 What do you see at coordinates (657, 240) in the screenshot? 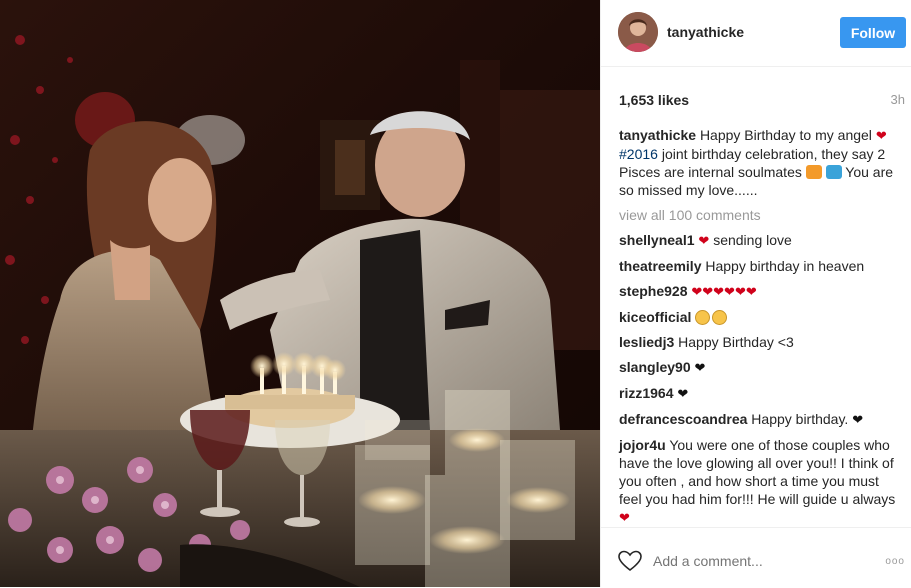
I see `comment-user: shellyneal1` at bounding box center [657, 240].